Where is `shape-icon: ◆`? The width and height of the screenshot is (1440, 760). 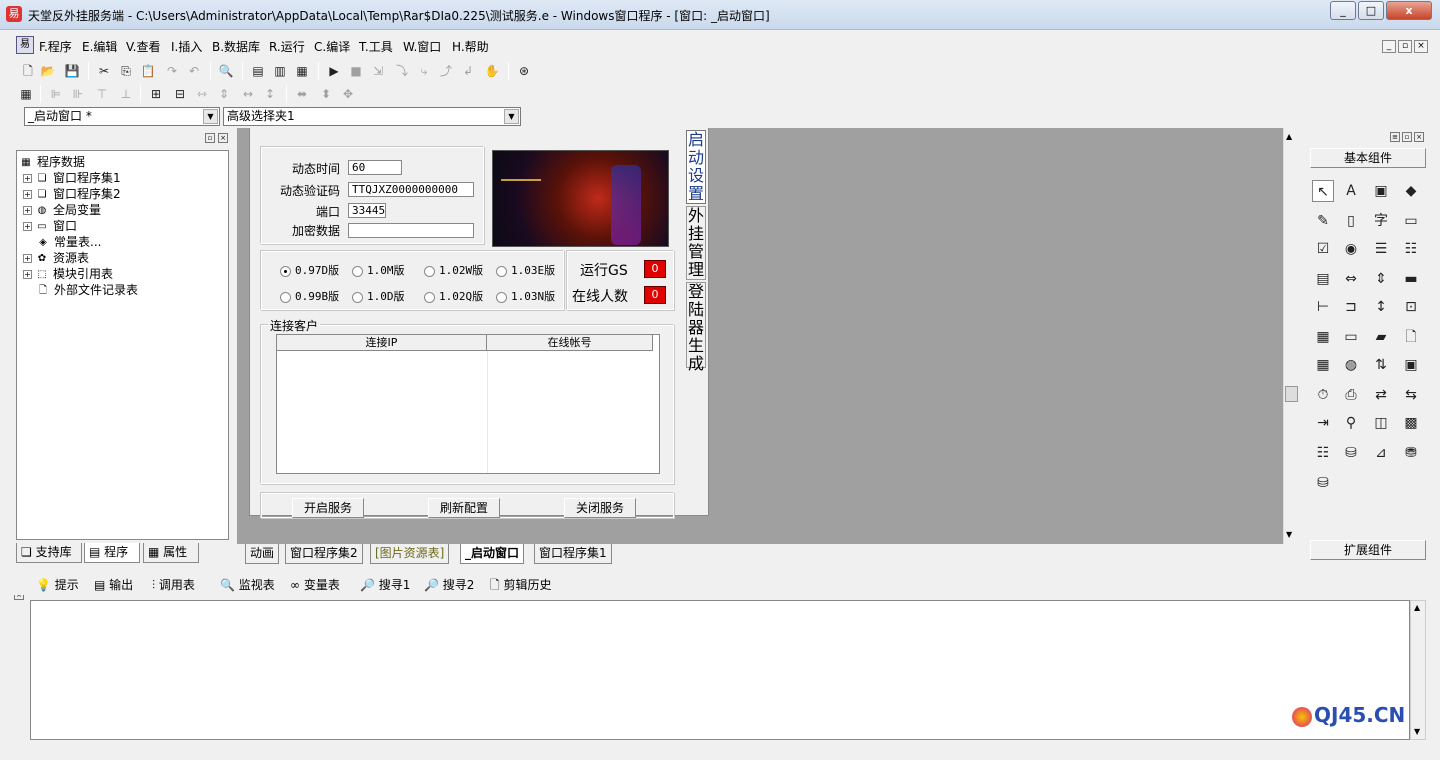 shape-icon: ◆ is located at coordinates (1411, 191).